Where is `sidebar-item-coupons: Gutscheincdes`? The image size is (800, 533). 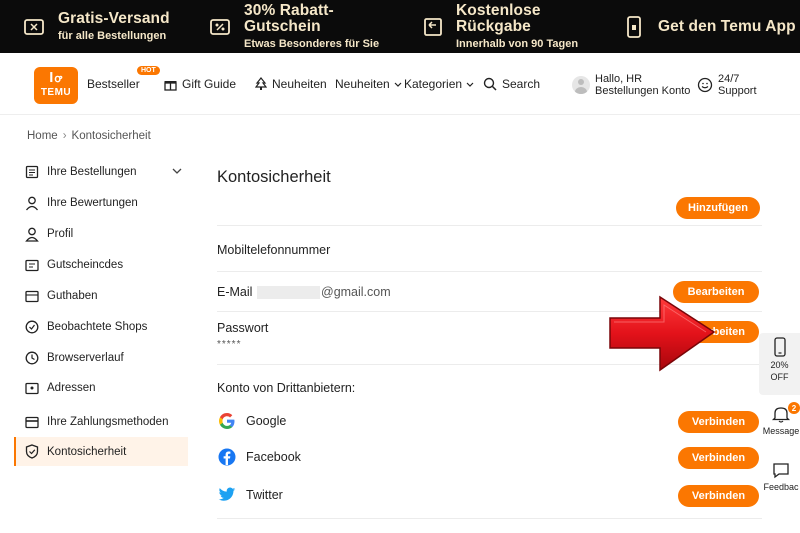
sidebar-item-coupons: Gutscheincdes is located at coordinates (101, 265).